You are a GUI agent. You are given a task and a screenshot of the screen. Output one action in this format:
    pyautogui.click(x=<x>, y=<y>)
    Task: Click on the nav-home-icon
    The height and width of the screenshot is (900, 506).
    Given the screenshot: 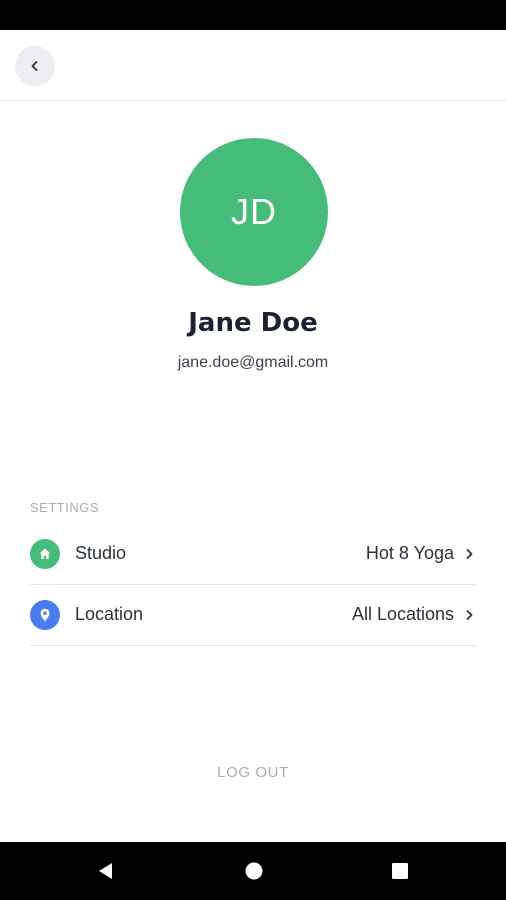 What is the action you would take?
    pyautogui.click(x=254, y=871)
    